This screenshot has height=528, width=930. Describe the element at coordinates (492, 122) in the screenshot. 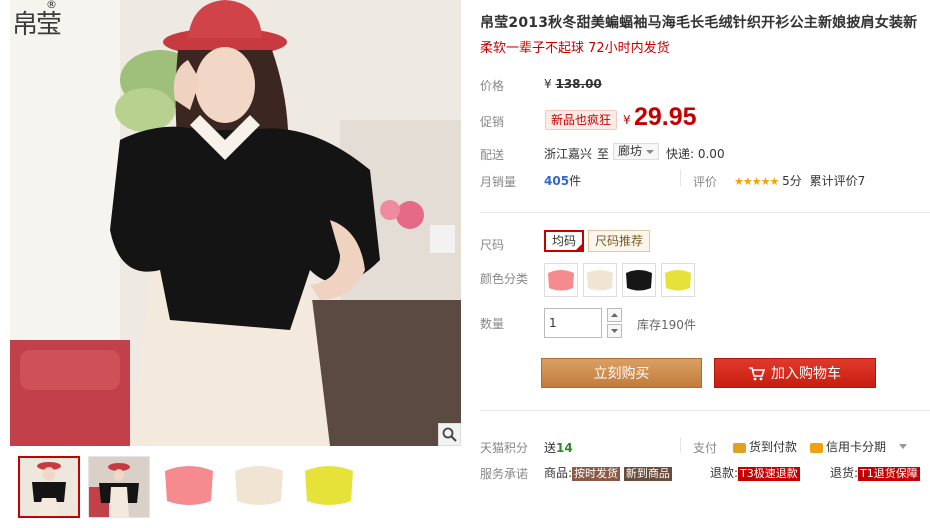

I see `promo-label: 促销` at that location.